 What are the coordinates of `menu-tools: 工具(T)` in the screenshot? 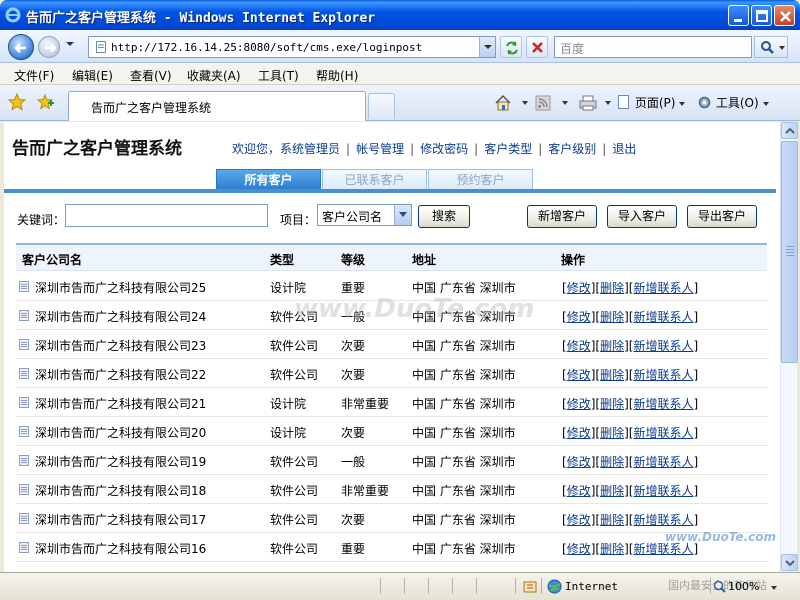 It's located at (278, 75).